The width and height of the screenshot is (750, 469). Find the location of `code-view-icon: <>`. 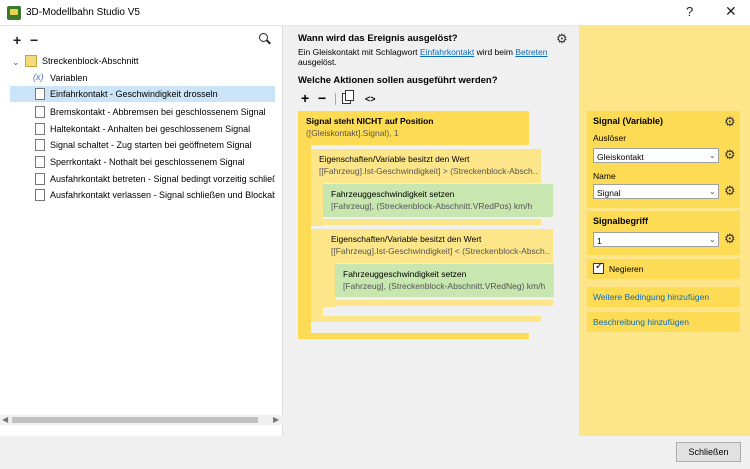

code-view-icon: <> is located at coordinates (370, 99).